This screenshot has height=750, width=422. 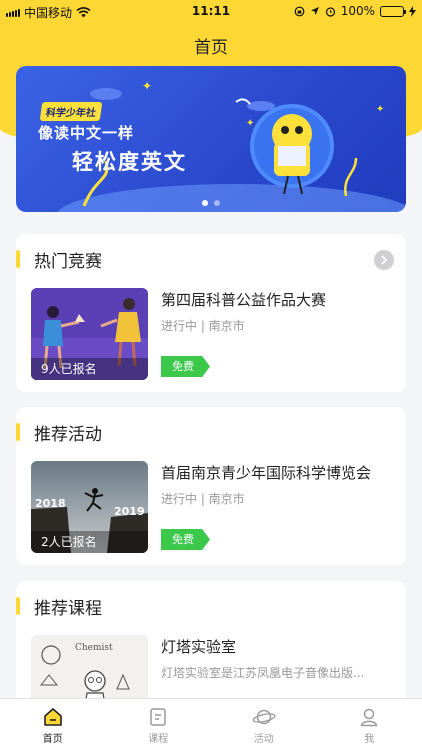 What do you see at coordinates (357, 11) in the screenshot?
I see `battery-percent: 100%` at bounding box center [357, 11].